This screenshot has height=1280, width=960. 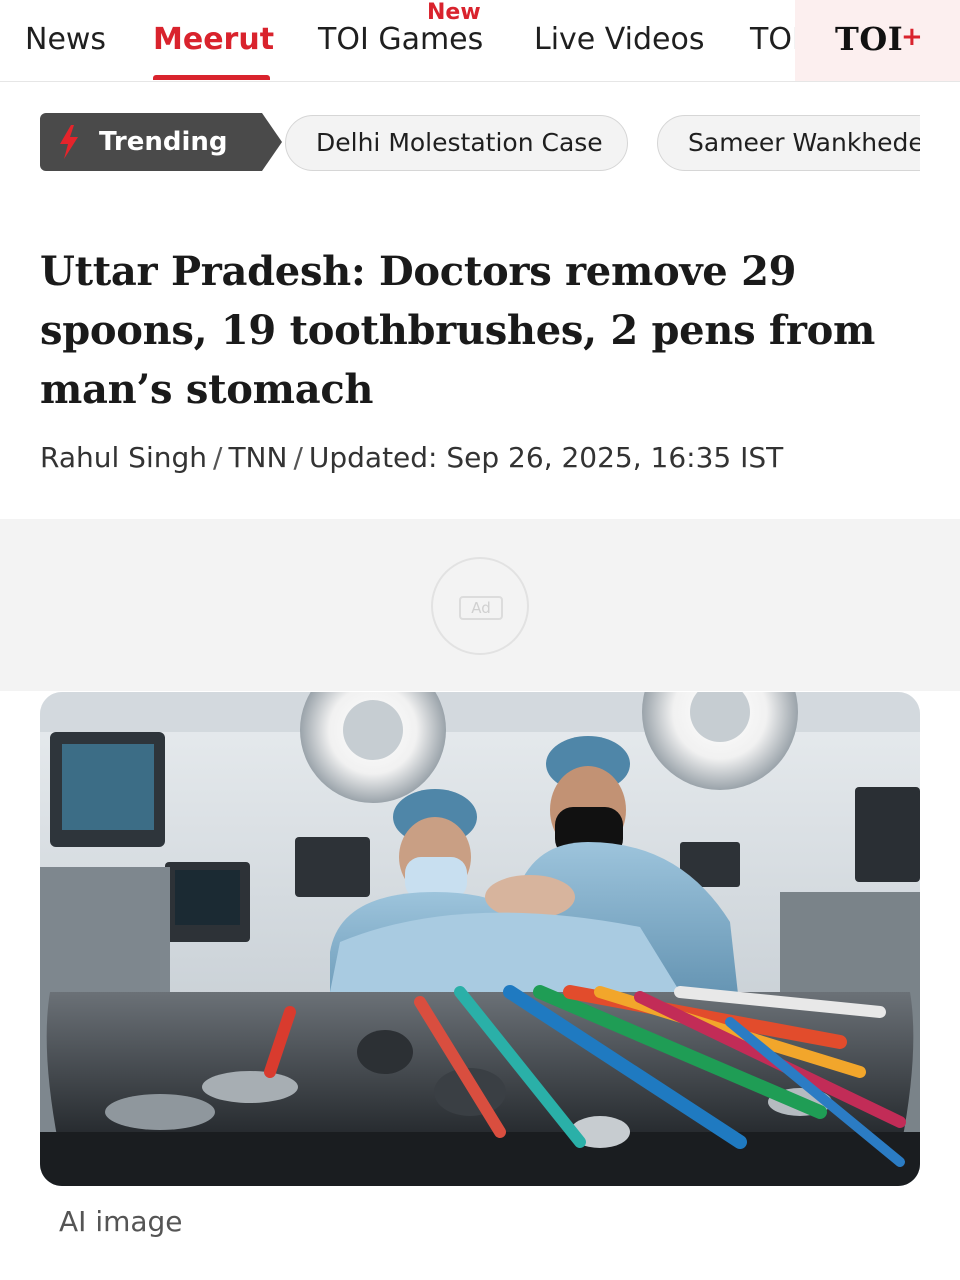 What do you see at coordinates (65, 39) in the screenshot?
I see `nav-item-news: News` at bounding box center [65, 39].